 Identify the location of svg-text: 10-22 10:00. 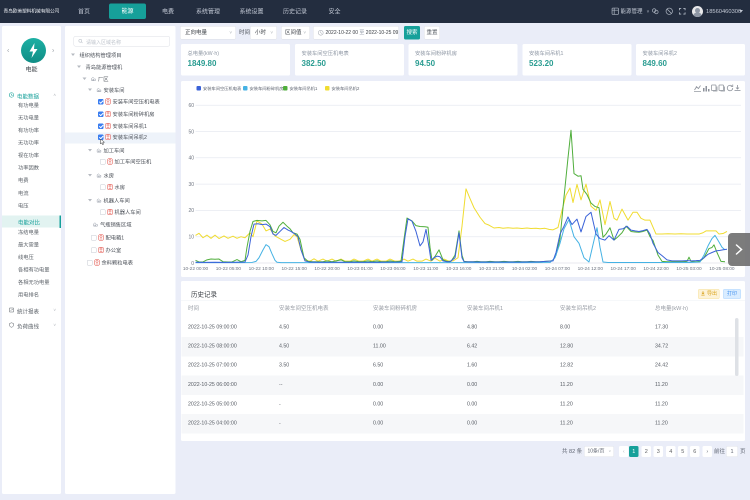
(262, 269).